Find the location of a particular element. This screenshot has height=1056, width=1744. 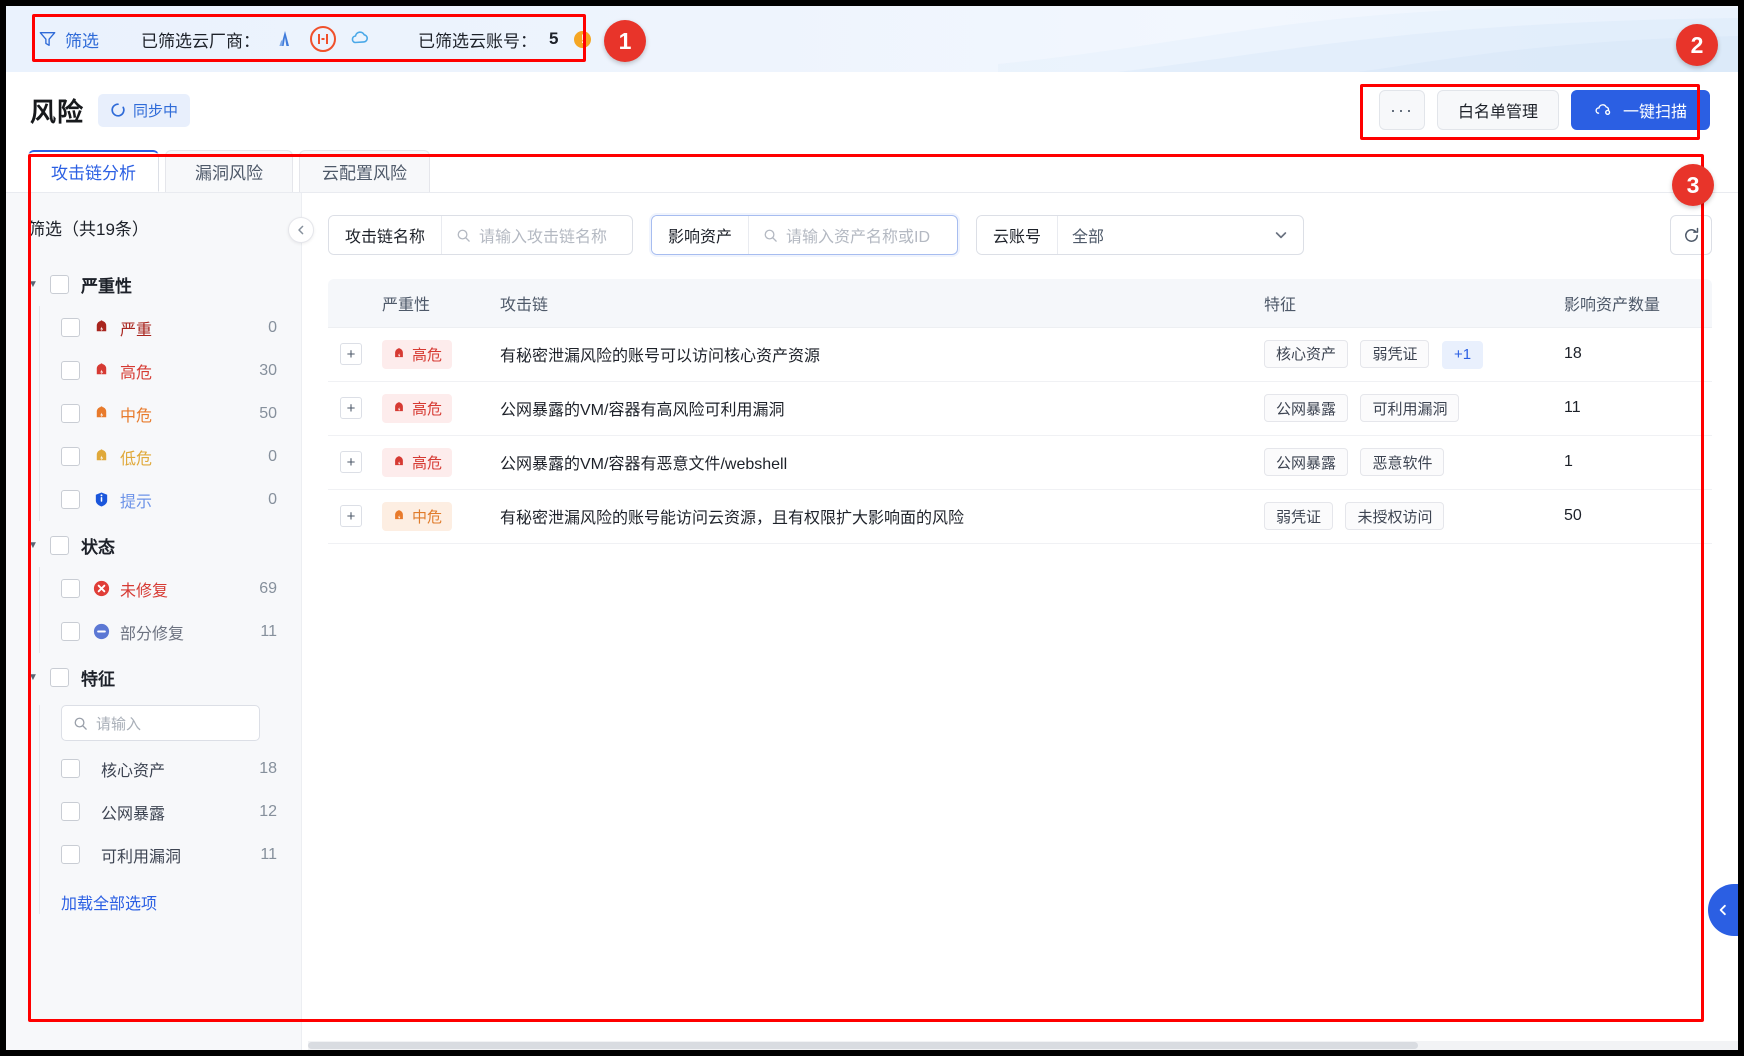

feature-search-input: 请输入 is located at coordinates (160, 723).